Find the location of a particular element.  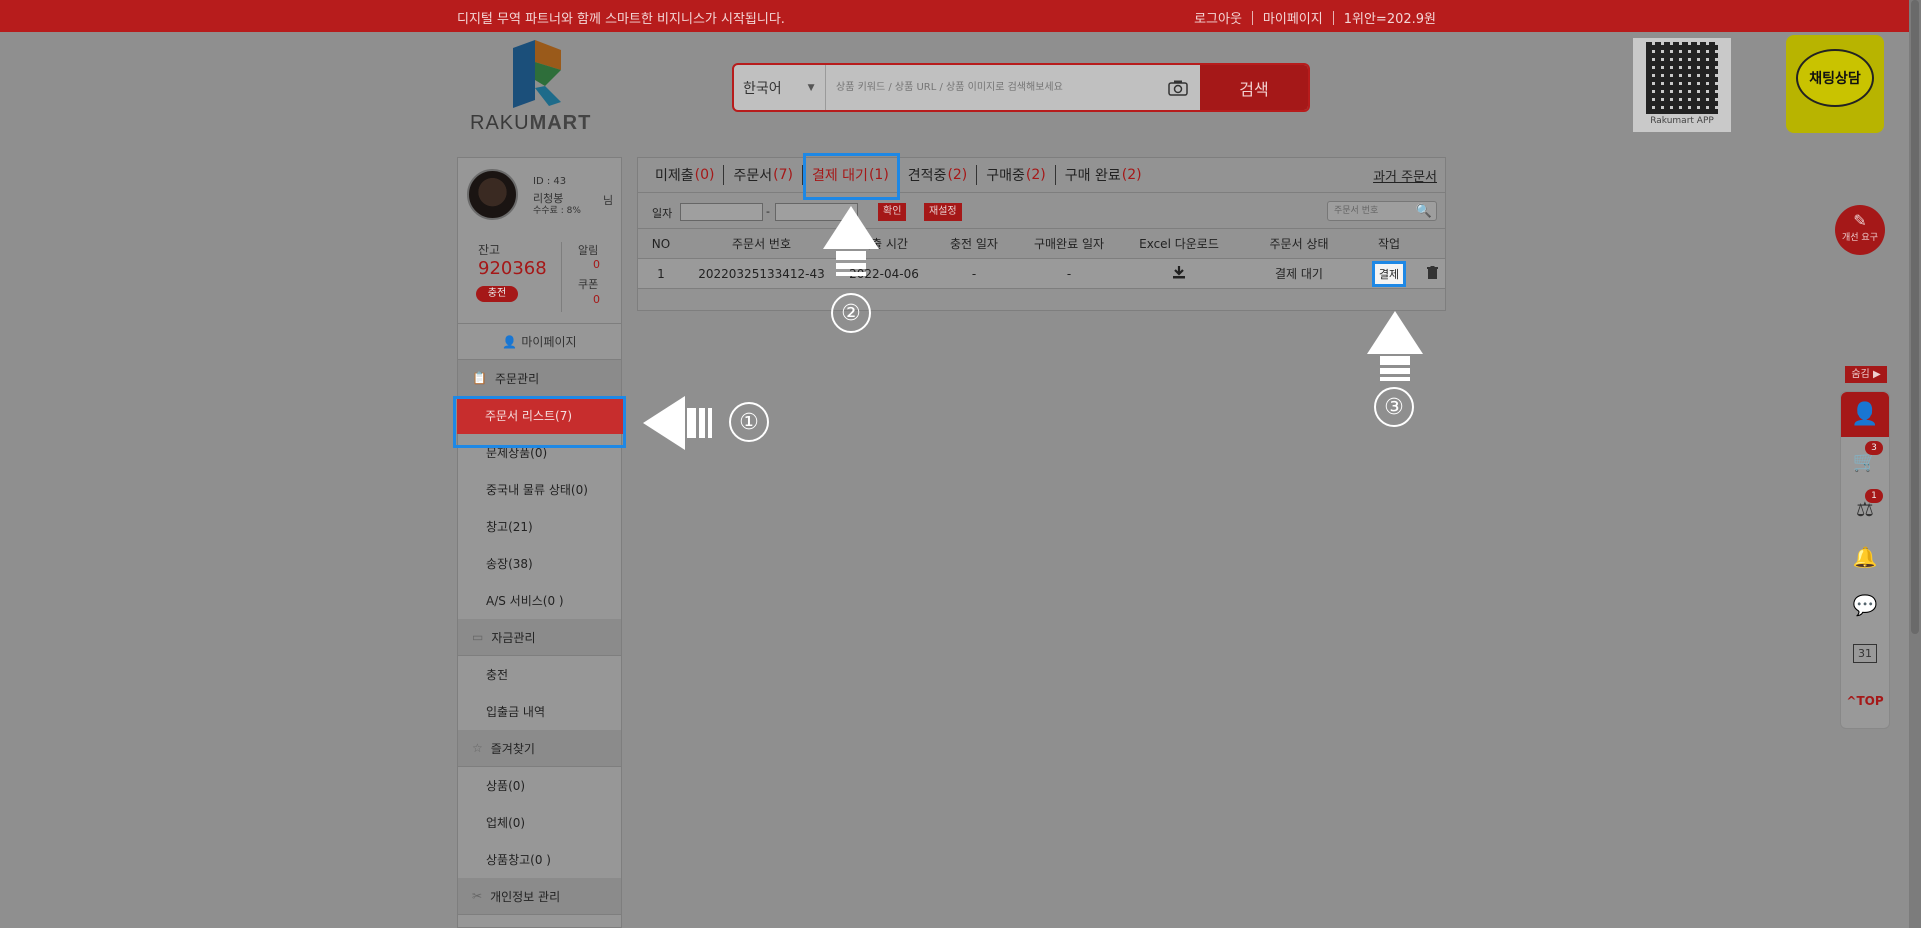

chevron-up-icon: ^ is located at coordinates (1851, 701).